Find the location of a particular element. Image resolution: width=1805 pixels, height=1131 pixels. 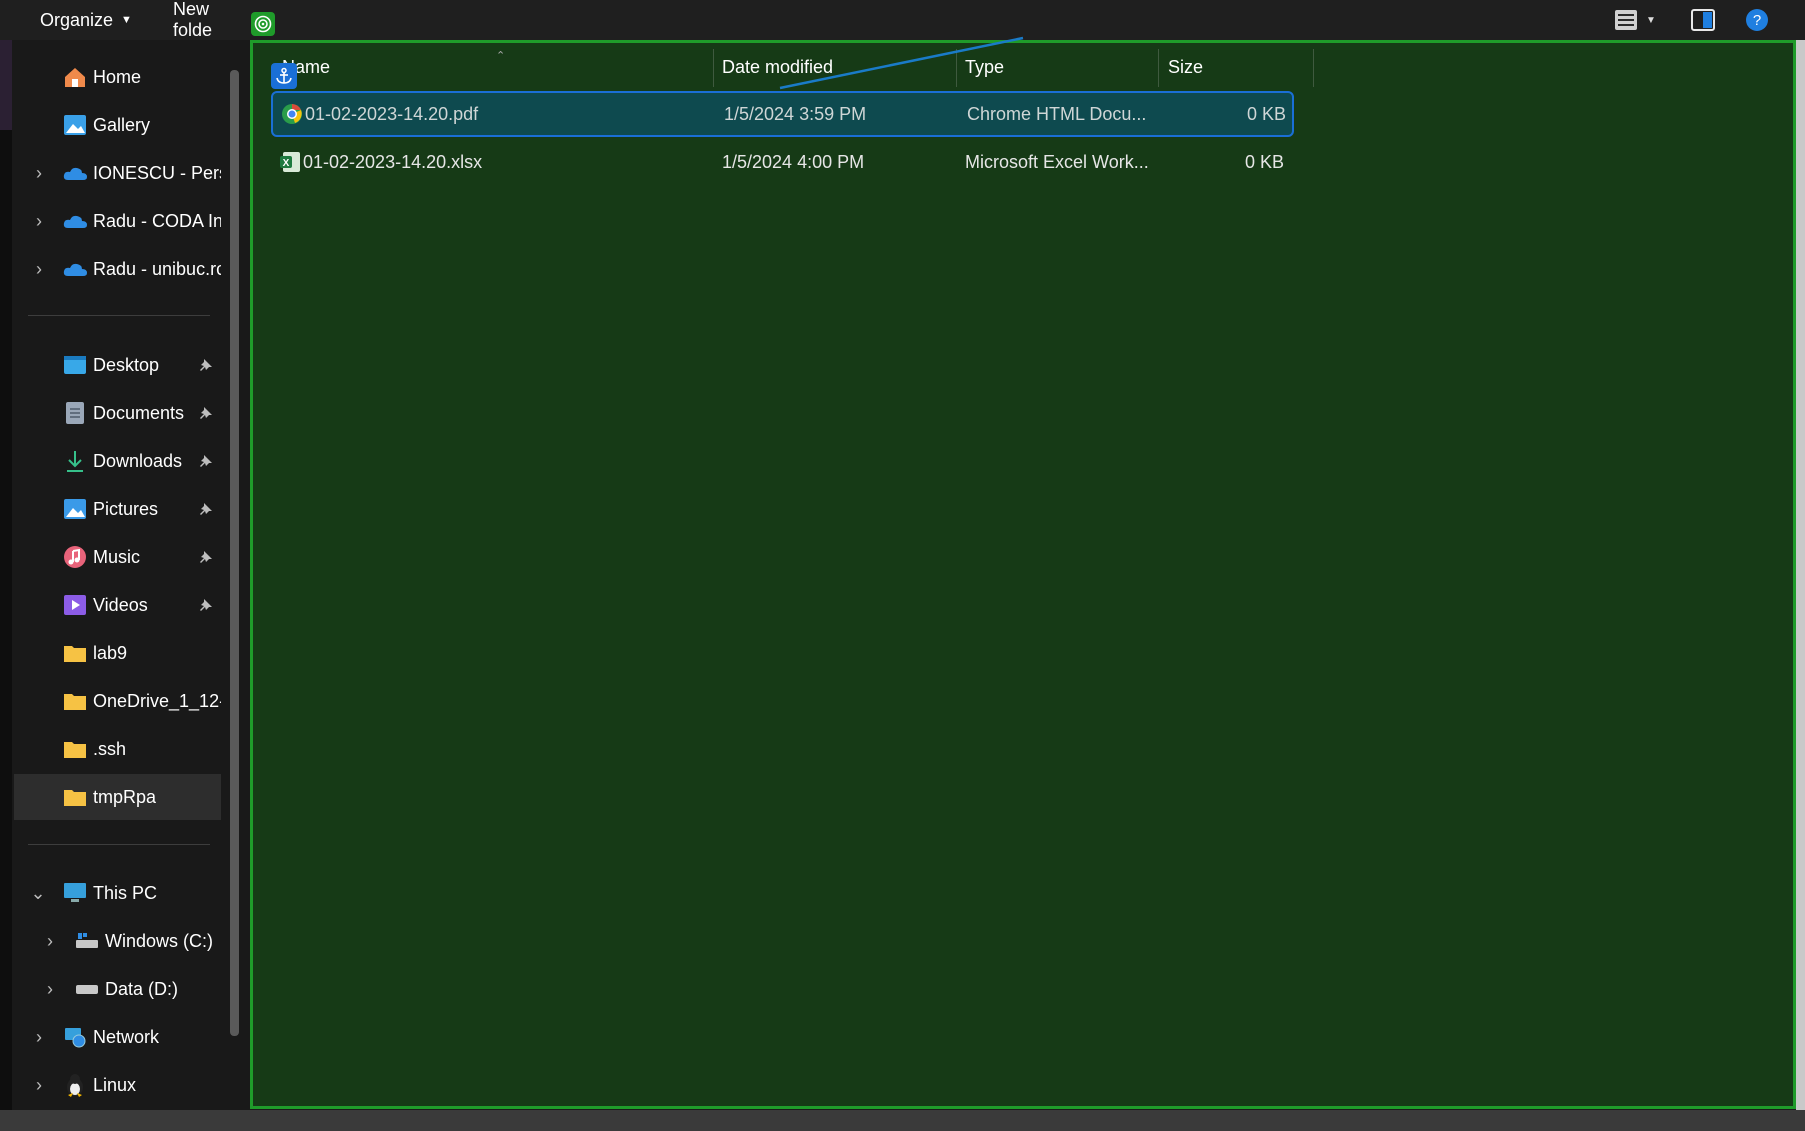

annotation-connector is located at coordinates (901, 63).